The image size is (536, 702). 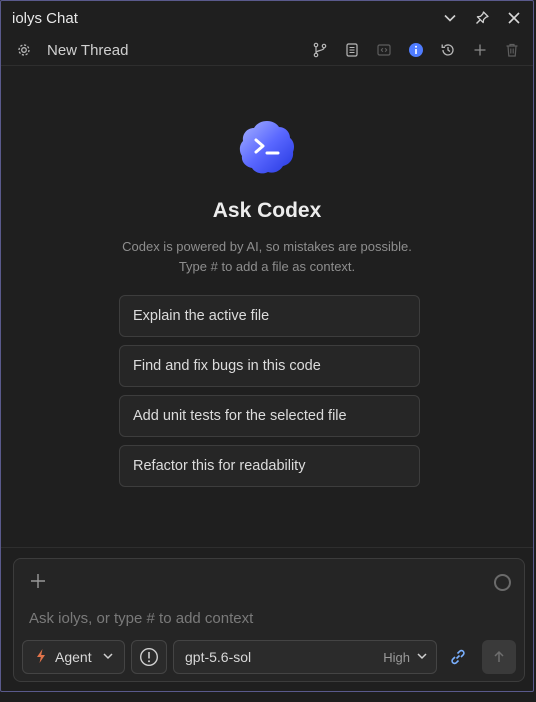 I want to click on mode-label: Agent, so click(x=73, y=657).